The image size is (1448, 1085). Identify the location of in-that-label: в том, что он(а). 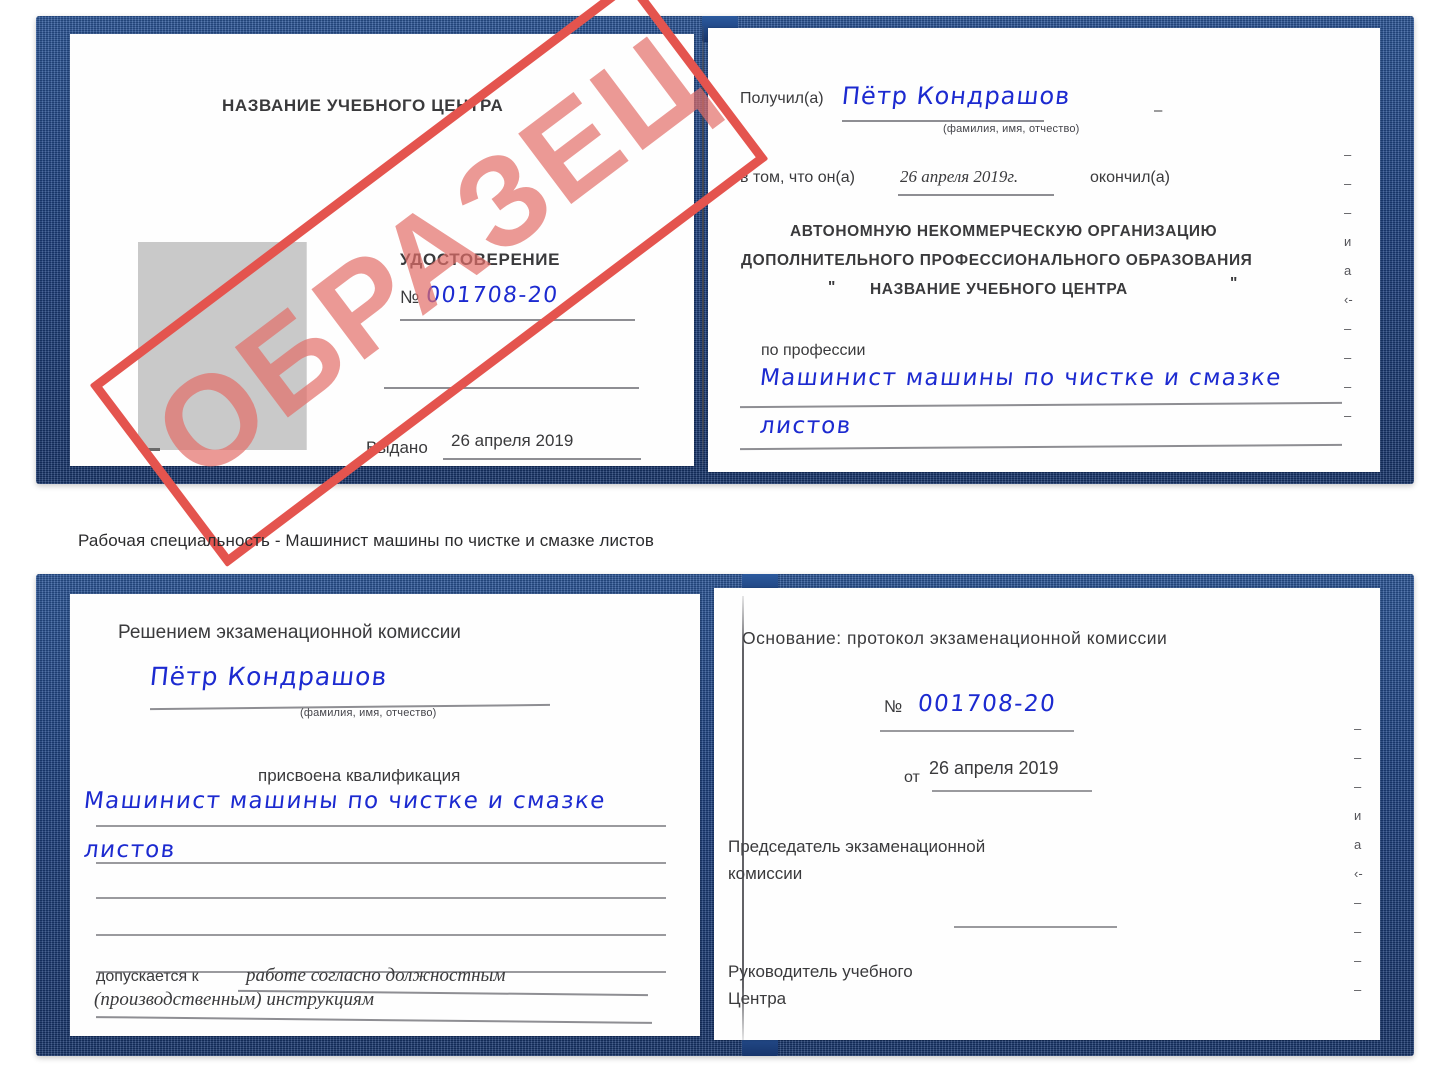
(797, 177).